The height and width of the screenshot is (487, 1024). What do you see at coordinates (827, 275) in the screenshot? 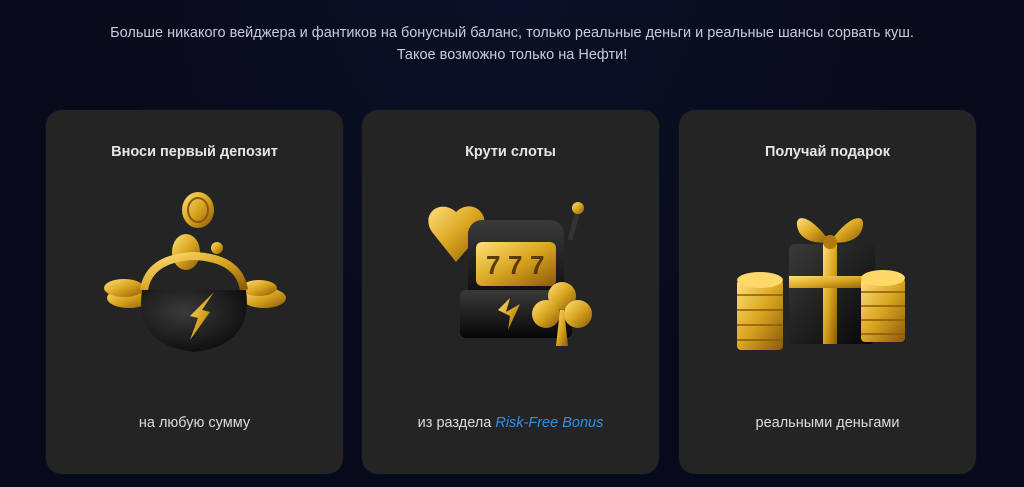
I see `gift-box-coins-icon` at bounding box center [827, 275].